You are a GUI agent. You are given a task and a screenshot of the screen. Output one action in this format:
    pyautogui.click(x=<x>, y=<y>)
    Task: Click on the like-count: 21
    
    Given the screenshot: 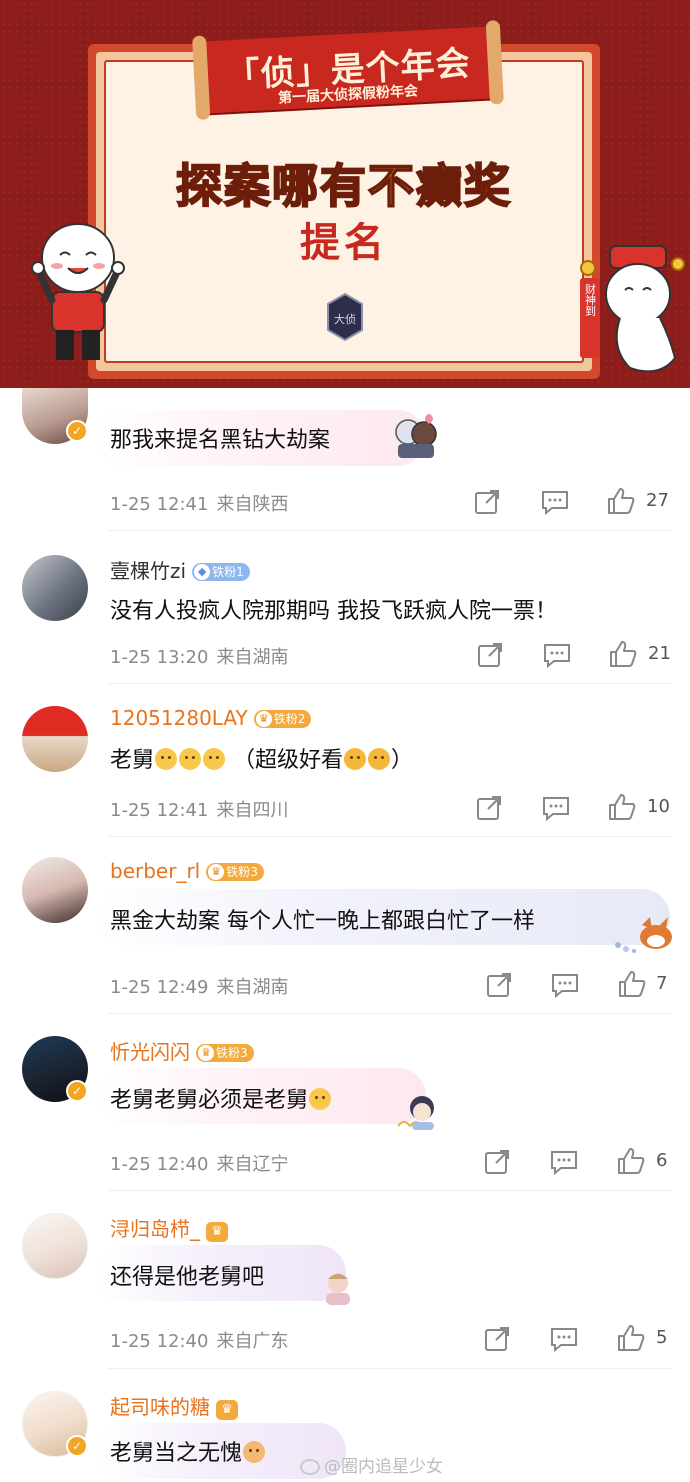 What is the action you would take?
    pyautogui.click(x=659, y=653)
    